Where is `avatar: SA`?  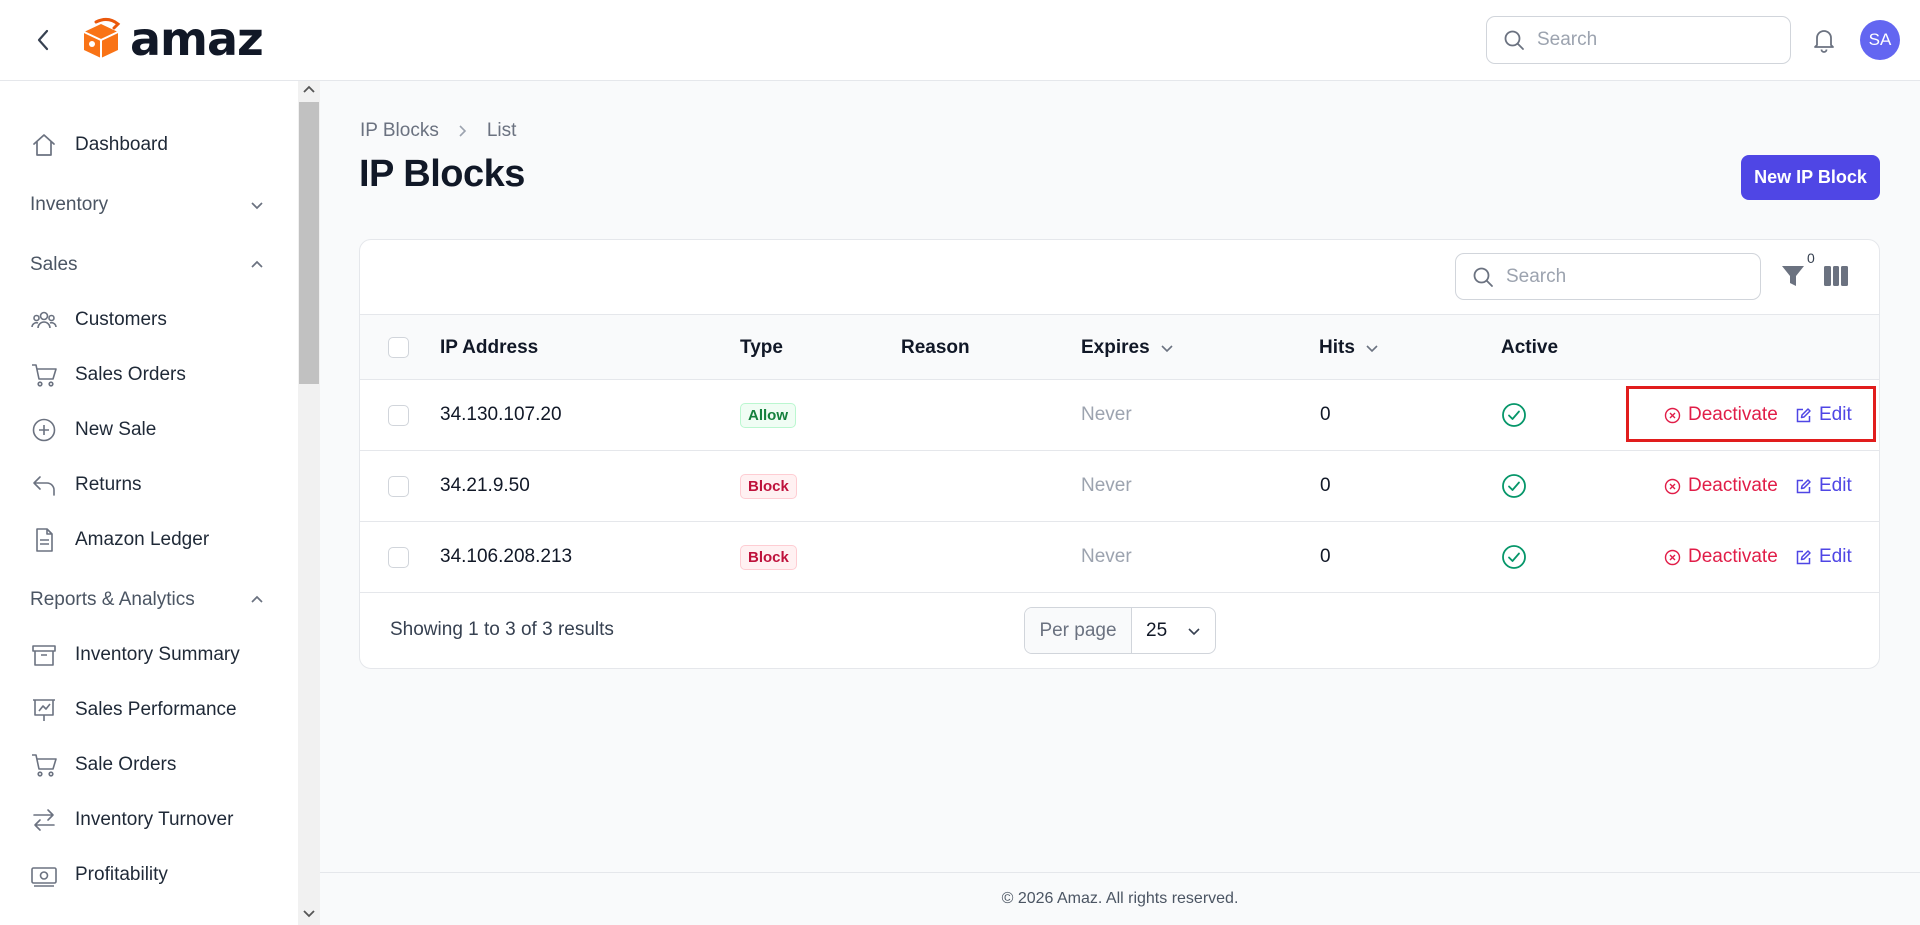
avatar: SA is located at coordinates (1880, 40).